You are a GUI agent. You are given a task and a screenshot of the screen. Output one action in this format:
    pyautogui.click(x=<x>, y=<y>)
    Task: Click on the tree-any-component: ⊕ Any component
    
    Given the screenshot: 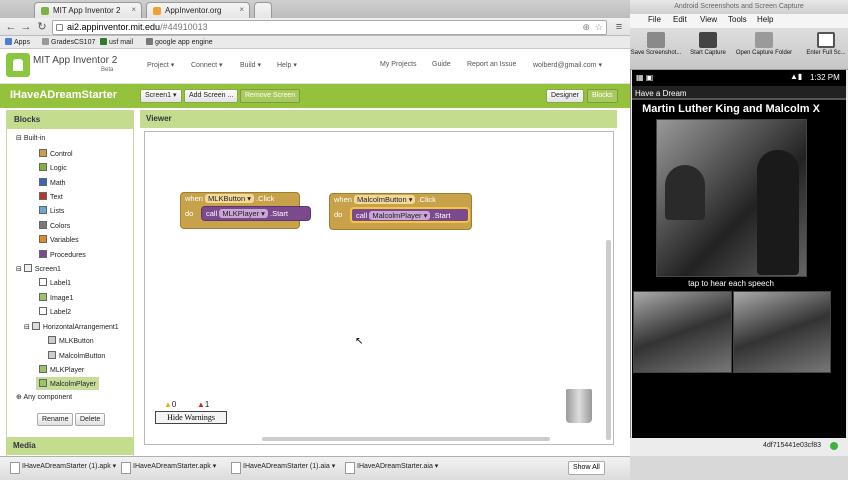 What is the action you would take?
    pyautogui.click(x=44, y=397)
    